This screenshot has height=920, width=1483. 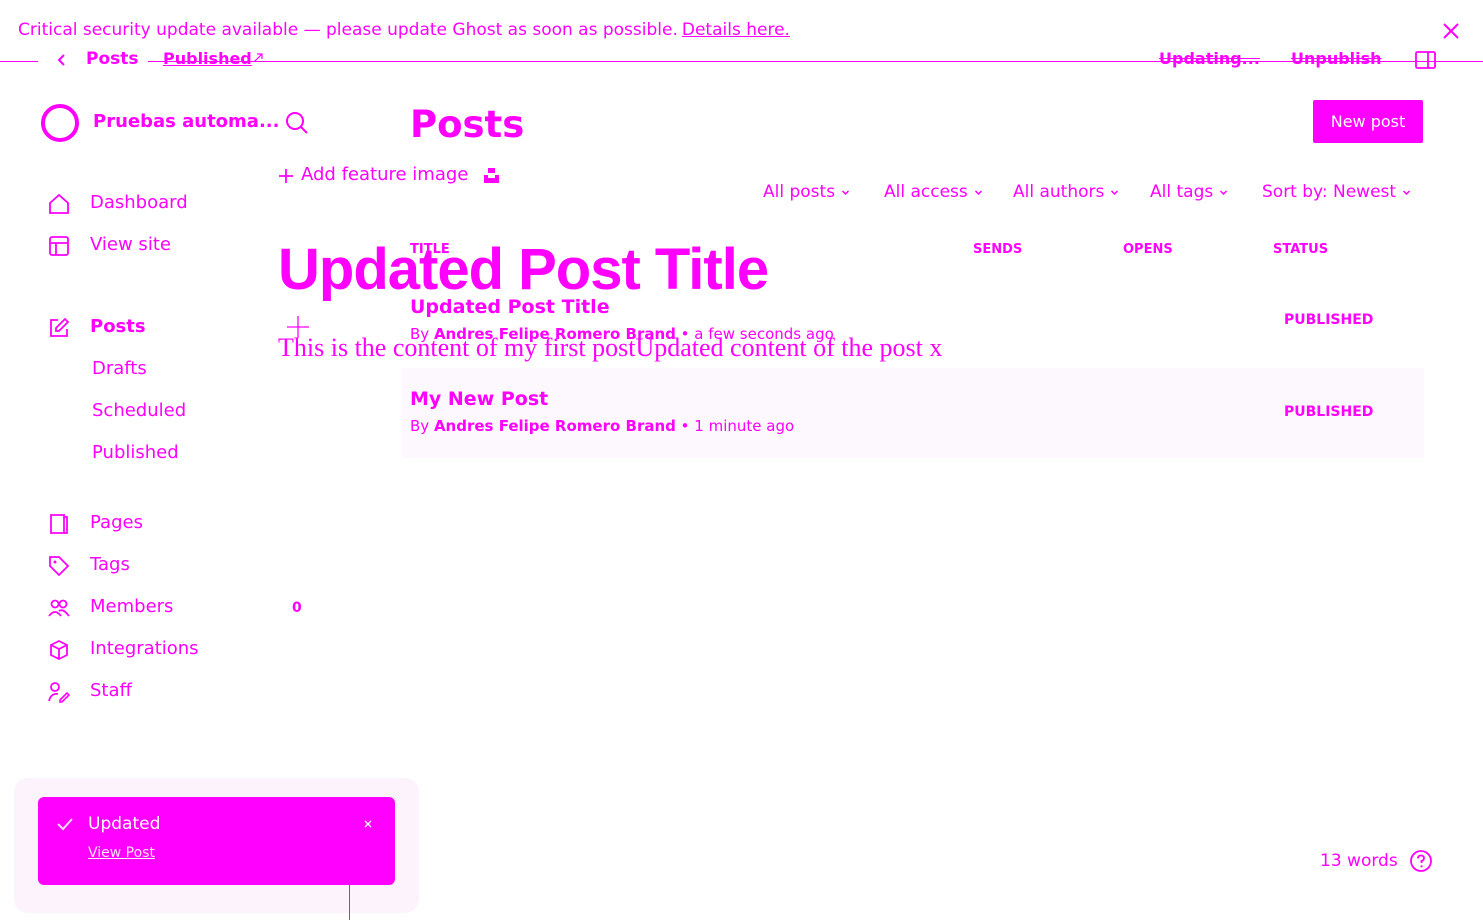 I want to click on editor-guide-line, so click(x=349, y=858).